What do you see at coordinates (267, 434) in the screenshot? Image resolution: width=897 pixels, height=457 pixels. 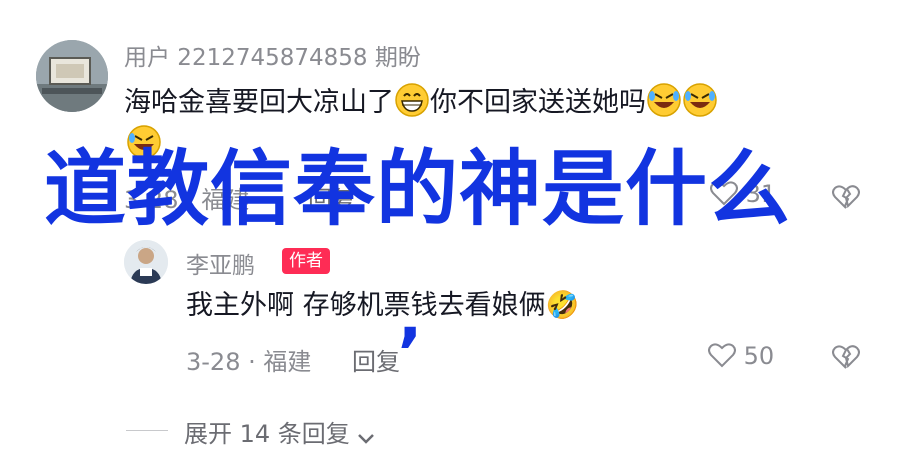 I see `expand-label: 展开 14 条回复` at bounding box center [267, 434].